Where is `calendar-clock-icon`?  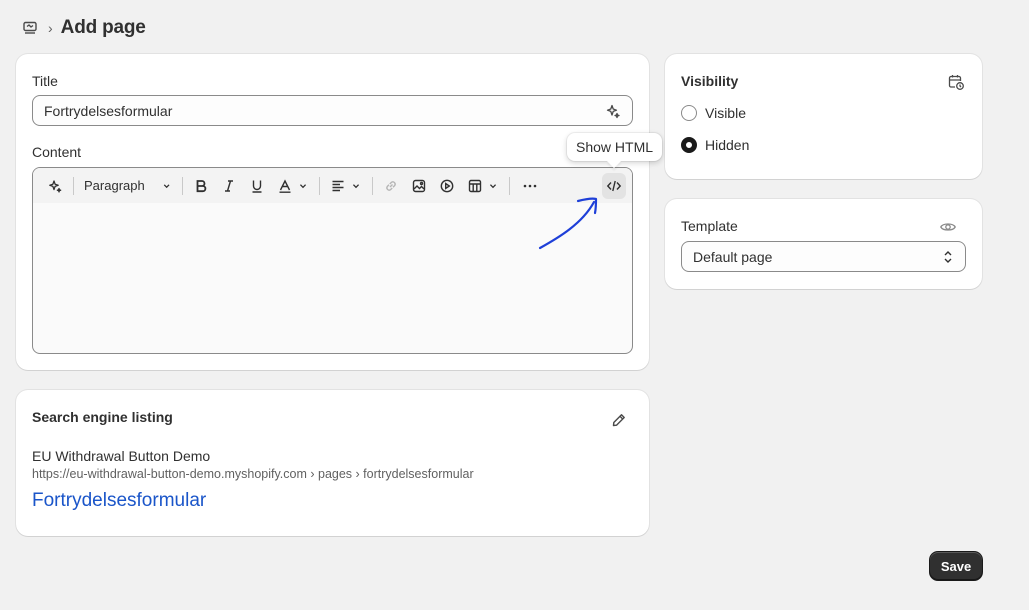 calendar-clock-icon is located at coordinates (956, 82).